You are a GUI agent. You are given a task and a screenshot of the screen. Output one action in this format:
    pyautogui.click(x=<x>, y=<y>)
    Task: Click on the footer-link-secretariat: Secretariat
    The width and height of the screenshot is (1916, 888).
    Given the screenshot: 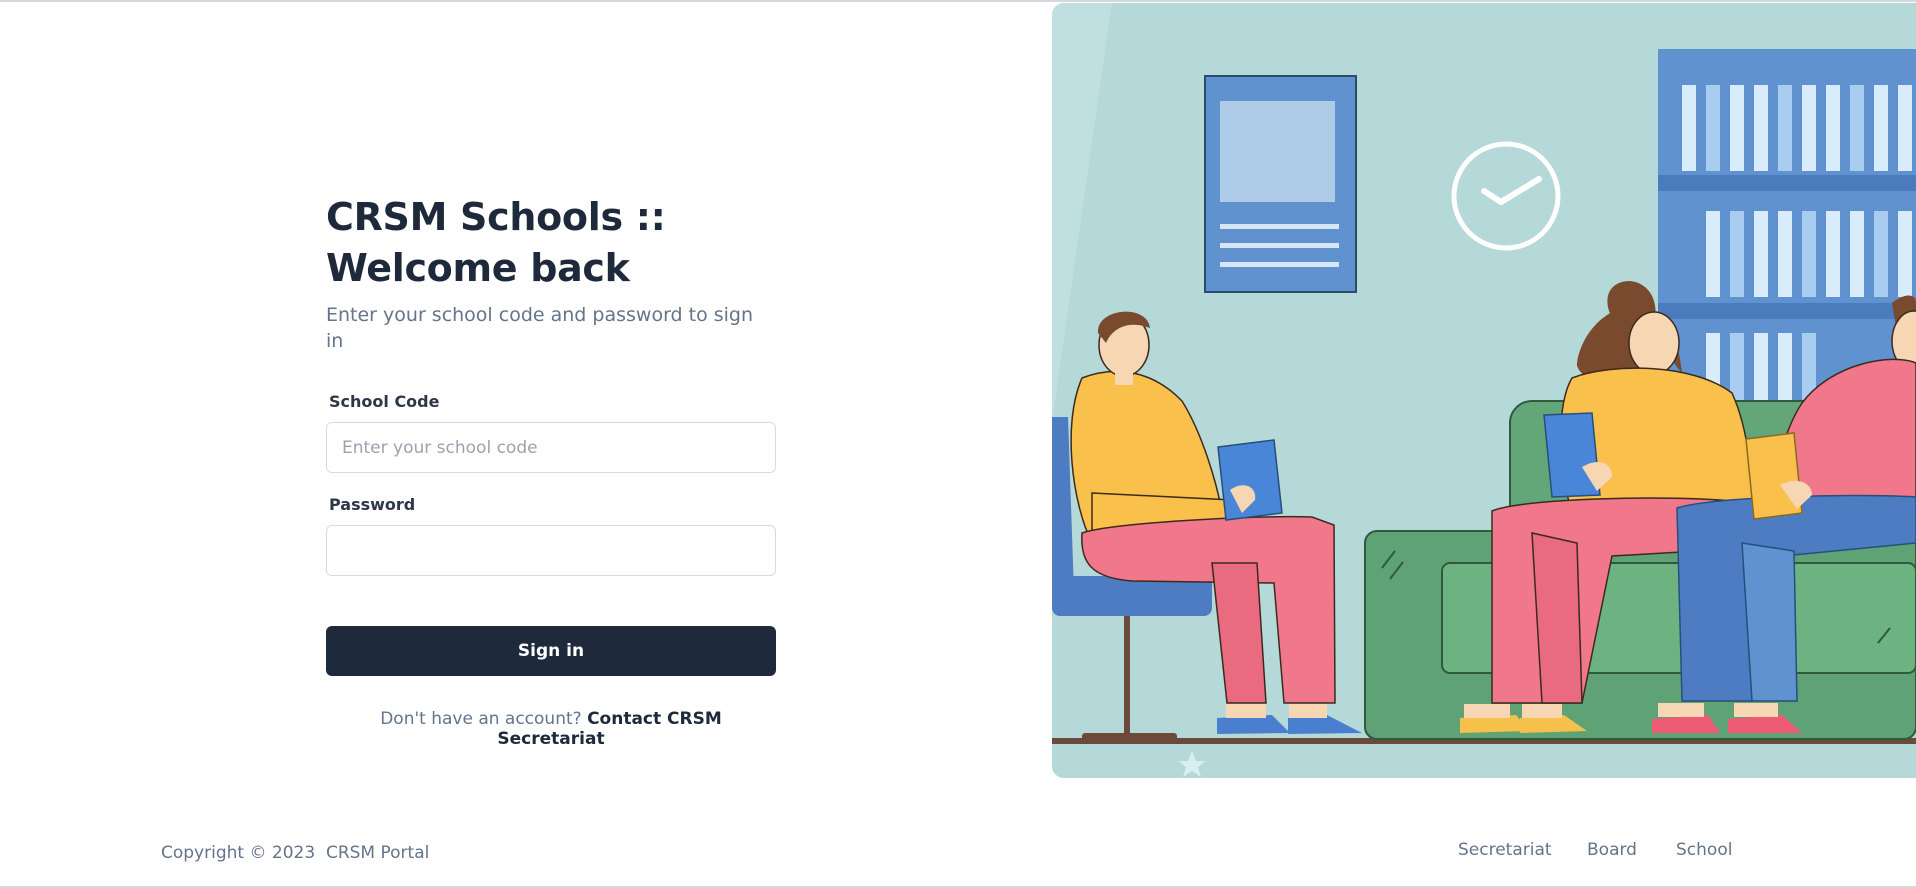 What is the action you would take?
    pyautogui.click(x=1505, y=850)
    